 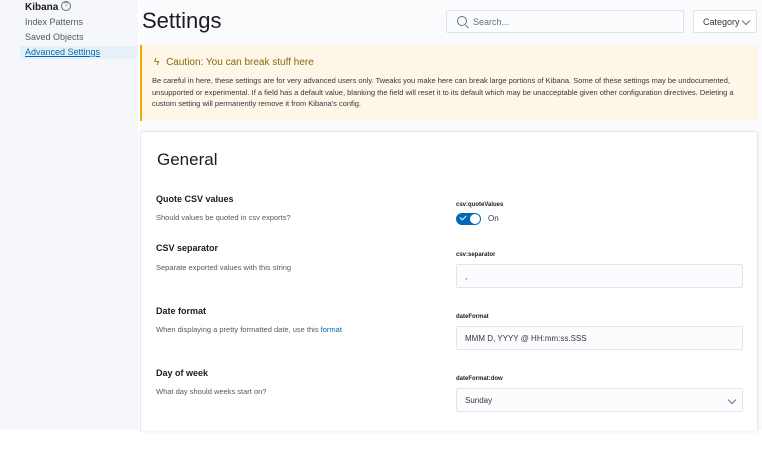 What do you see at coordinates (573, 22) in the screenshot?
I see `search-input` at bounding box center [573, 22].